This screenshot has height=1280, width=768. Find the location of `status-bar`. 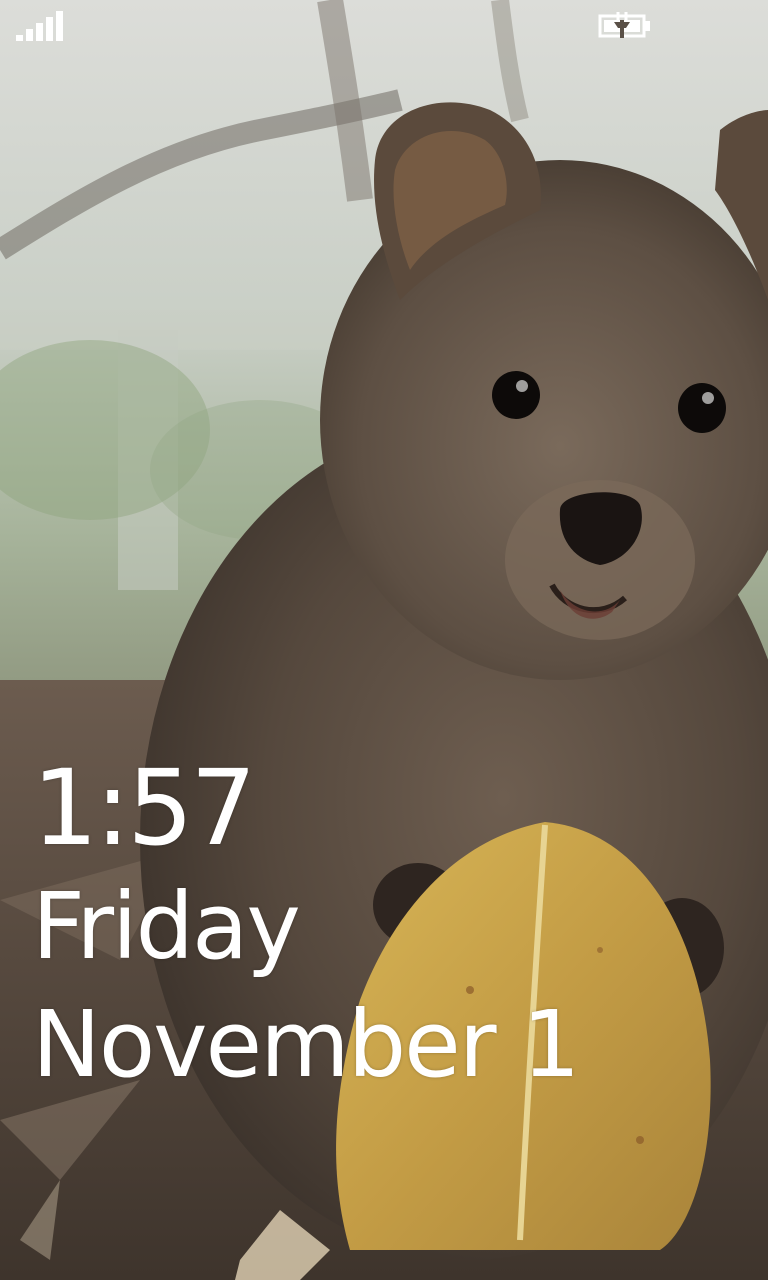

status-bar is located at coordinates (384, 26).